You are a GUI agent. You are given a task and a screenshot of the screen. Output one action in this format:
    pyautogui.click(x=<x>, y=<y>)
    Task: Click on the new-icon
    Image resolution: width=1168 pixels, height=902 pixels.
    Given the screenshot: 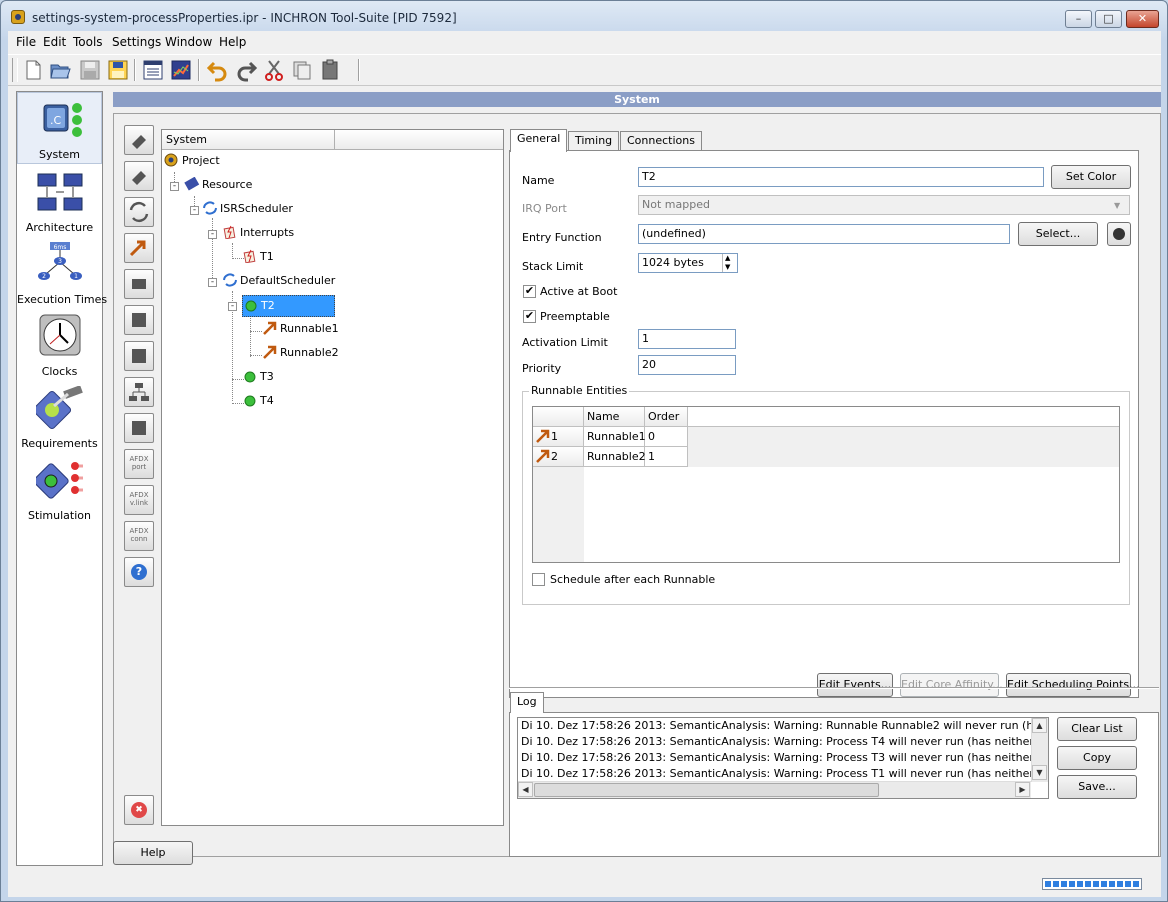 What is the action you would take?
    pyautogui.click(x=33, y=70)
    